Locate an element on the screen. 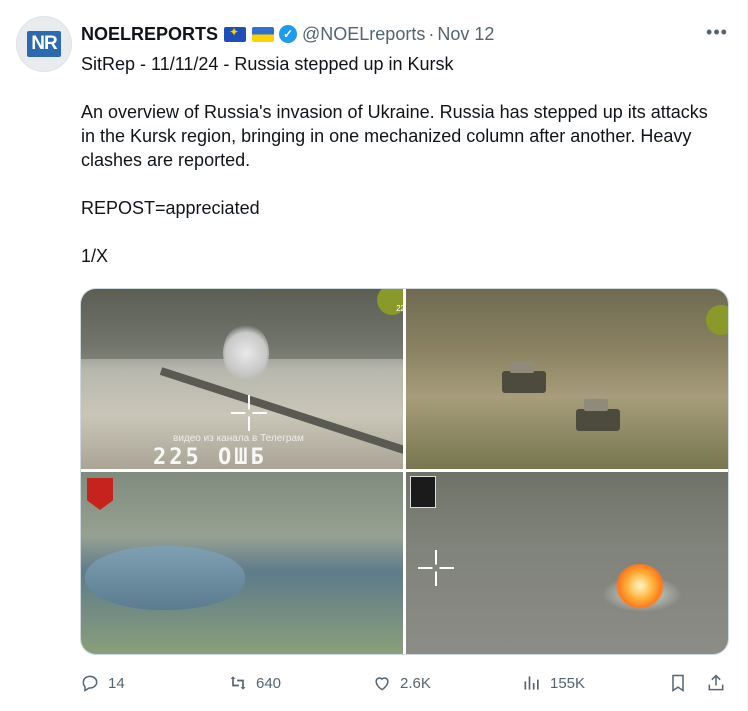 The height and width of the screenshot is (711, 748). author-name: NOELREPORTS is located at coordinates (149, 34).